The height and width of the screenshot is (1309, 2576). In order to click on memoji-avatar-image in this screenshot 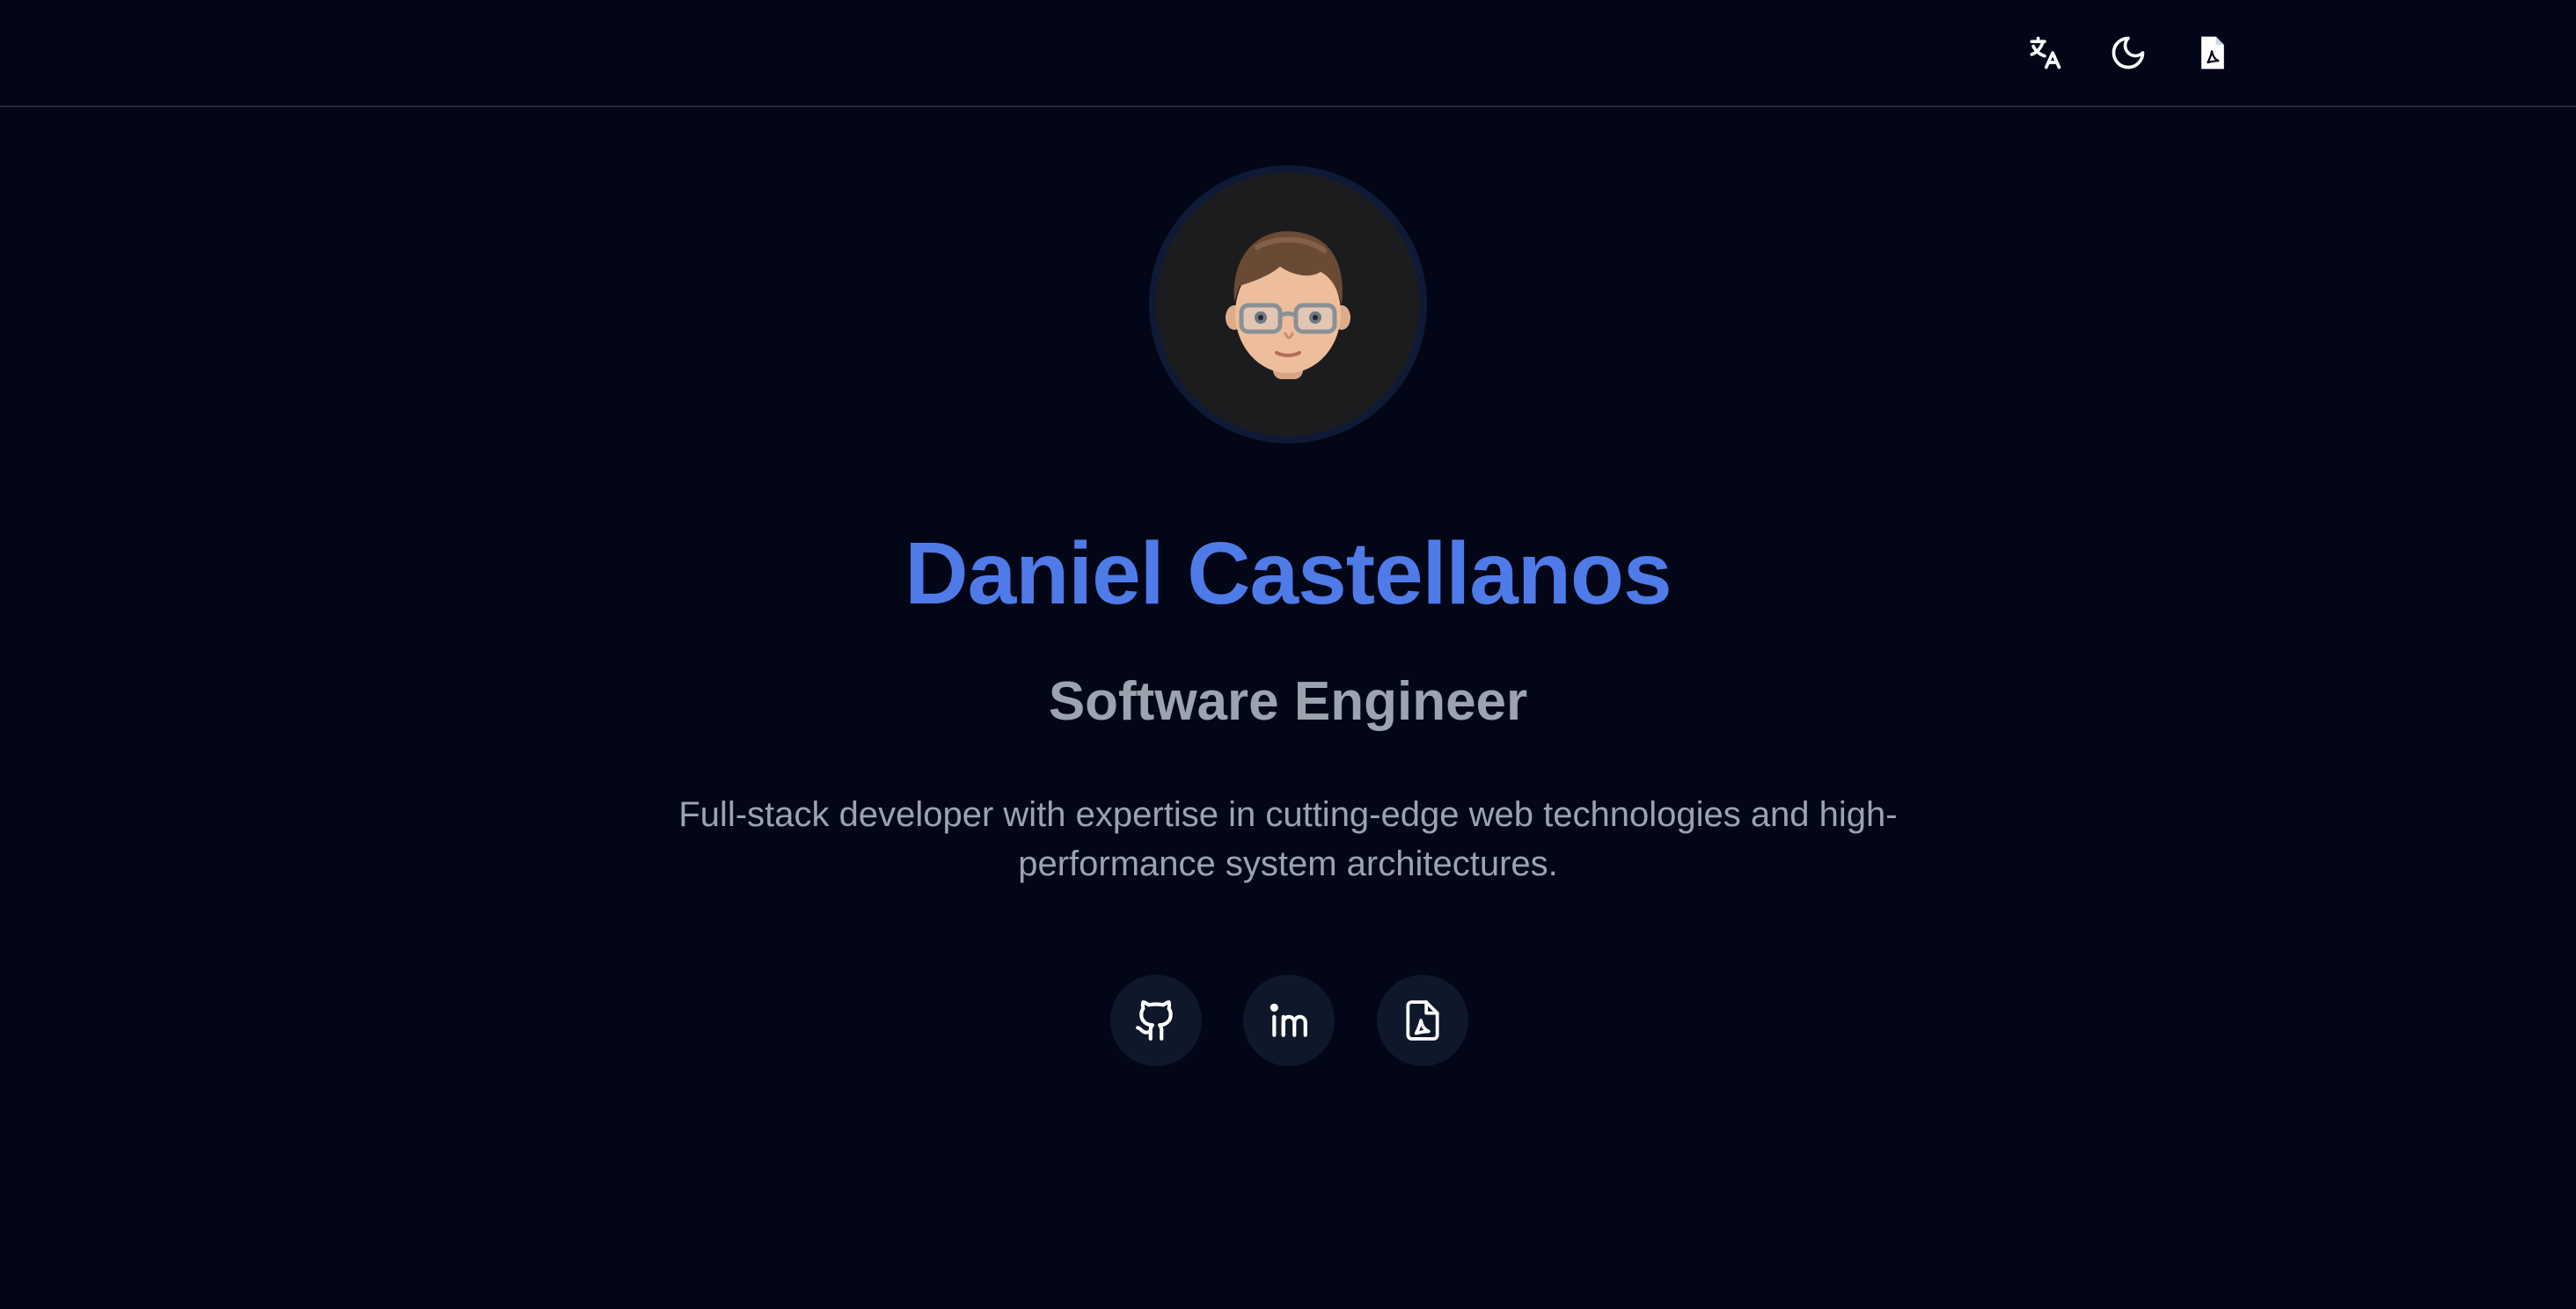, I will do `click(1288, 304)`.